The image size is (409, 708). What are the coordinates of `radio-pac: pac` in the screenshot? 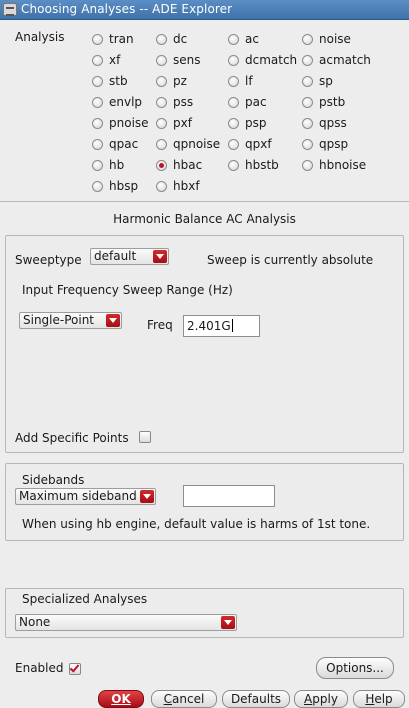 It's located at (247, 102).